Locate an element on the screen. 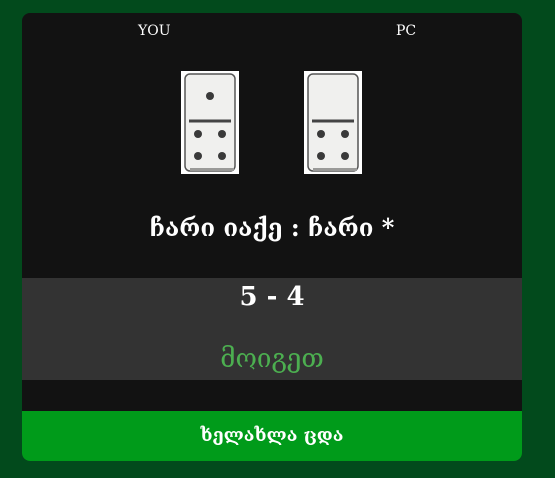 The image size is (555, 478). outcome-message: მოიგეთ is located at coordinates (272, 359).